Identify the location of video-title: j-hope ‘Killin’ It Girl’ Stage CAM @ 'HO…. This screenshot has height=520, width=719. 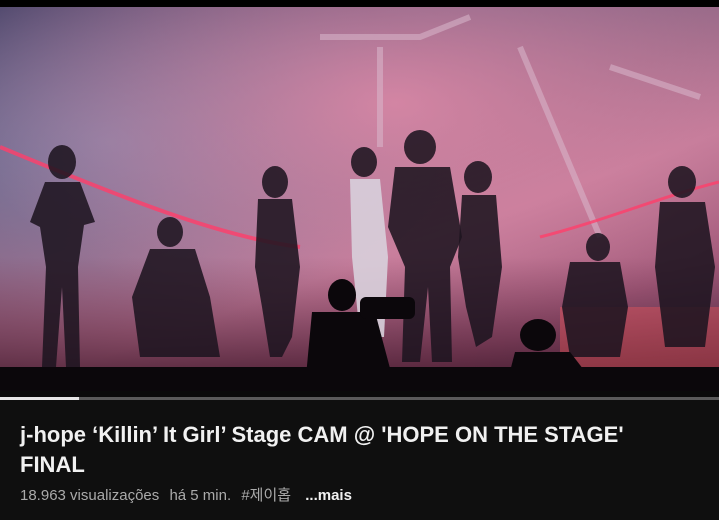
(350, 450).